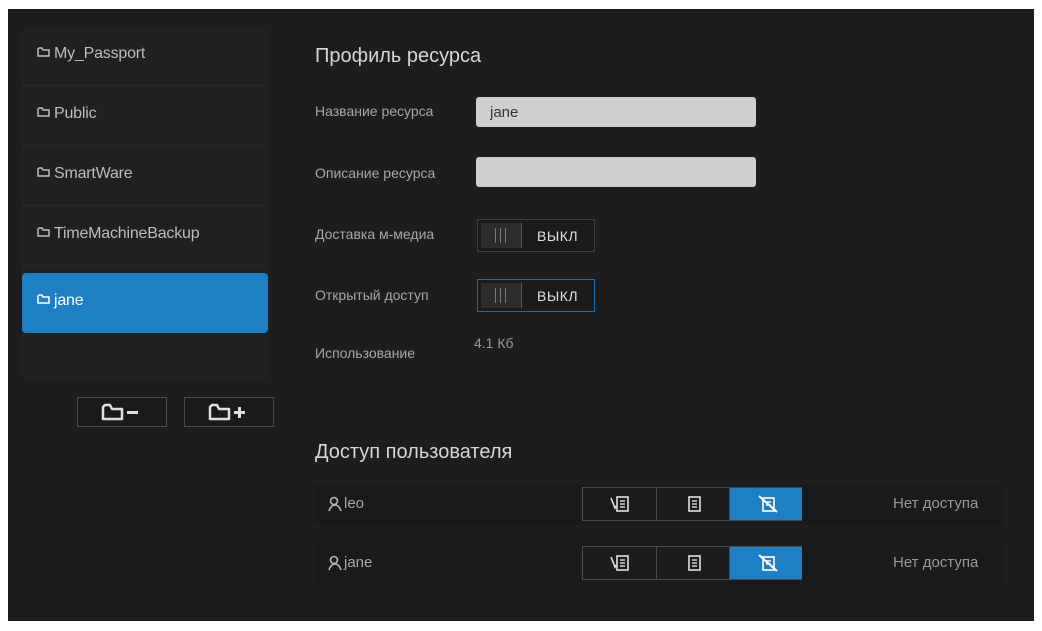 Image resolution: width=1042 pixels, height=631 pixels. I want to click on share-item-label: Public, so click(75, 113).